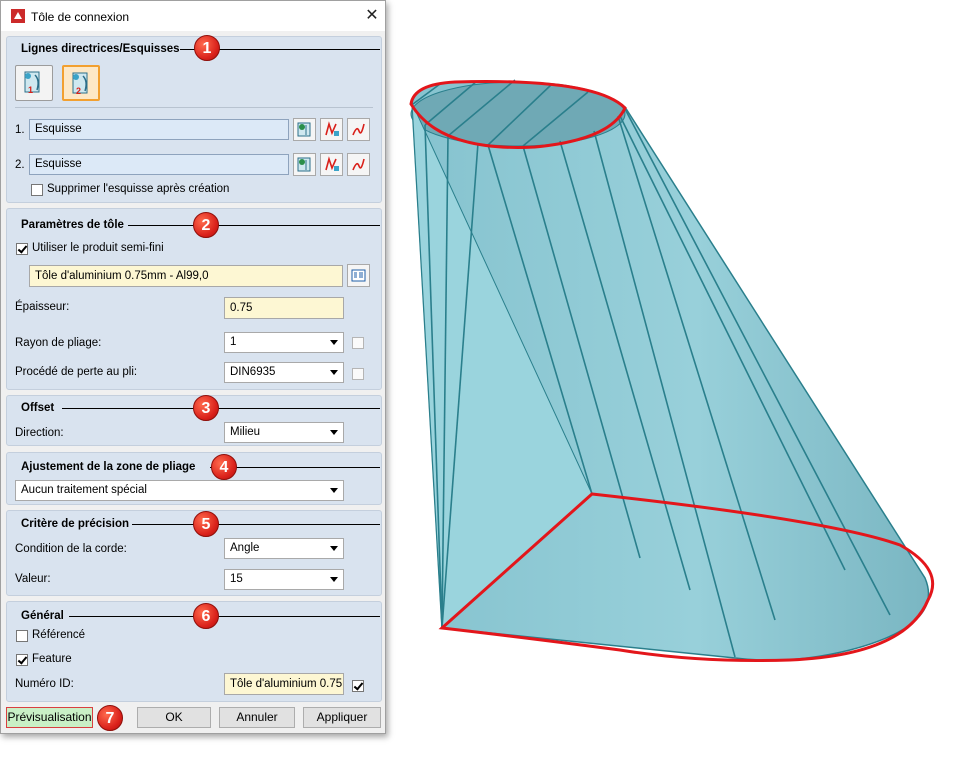  What do you see at coordinates (358, 343) in the screenshot?
I see `bend-radius-override-checkbox` at bounding box center [358, 343].